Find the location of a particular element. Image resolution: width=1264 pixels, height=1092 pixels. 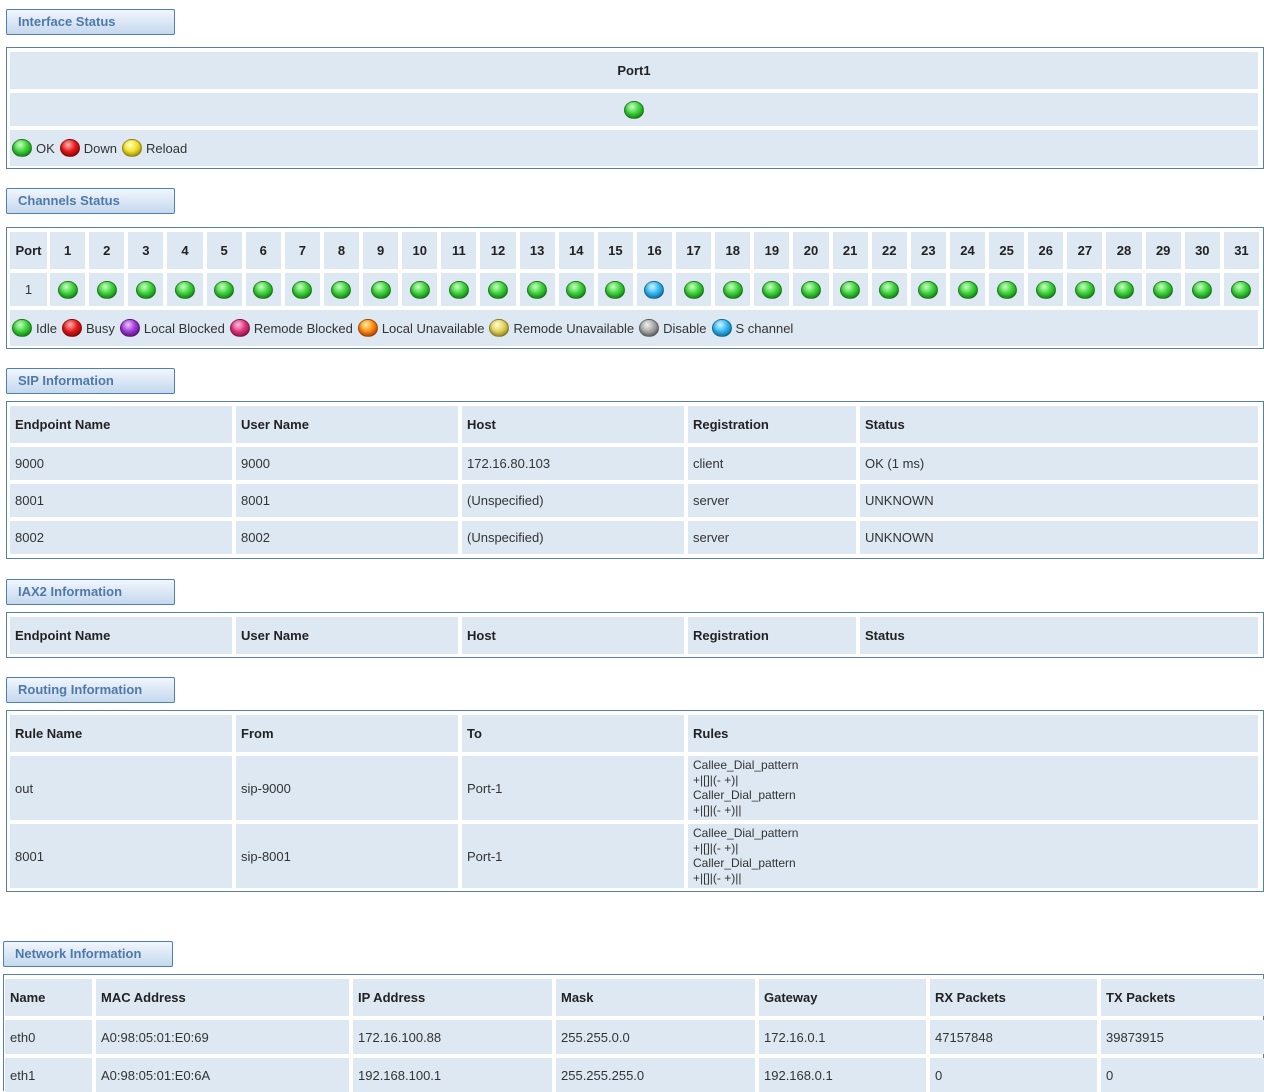

channel-number-header: 22 is located at coordinates (889, 250).